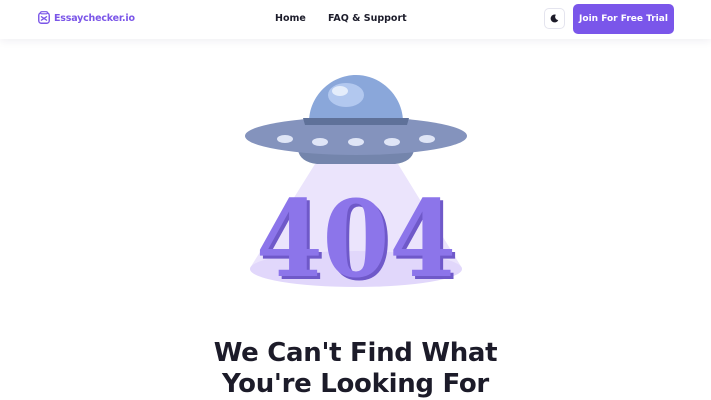 This screenshot has width=711, height=400. Describe the element at coordinates (356, 235) in the screenshot. I see `error-code: 404` at that location.